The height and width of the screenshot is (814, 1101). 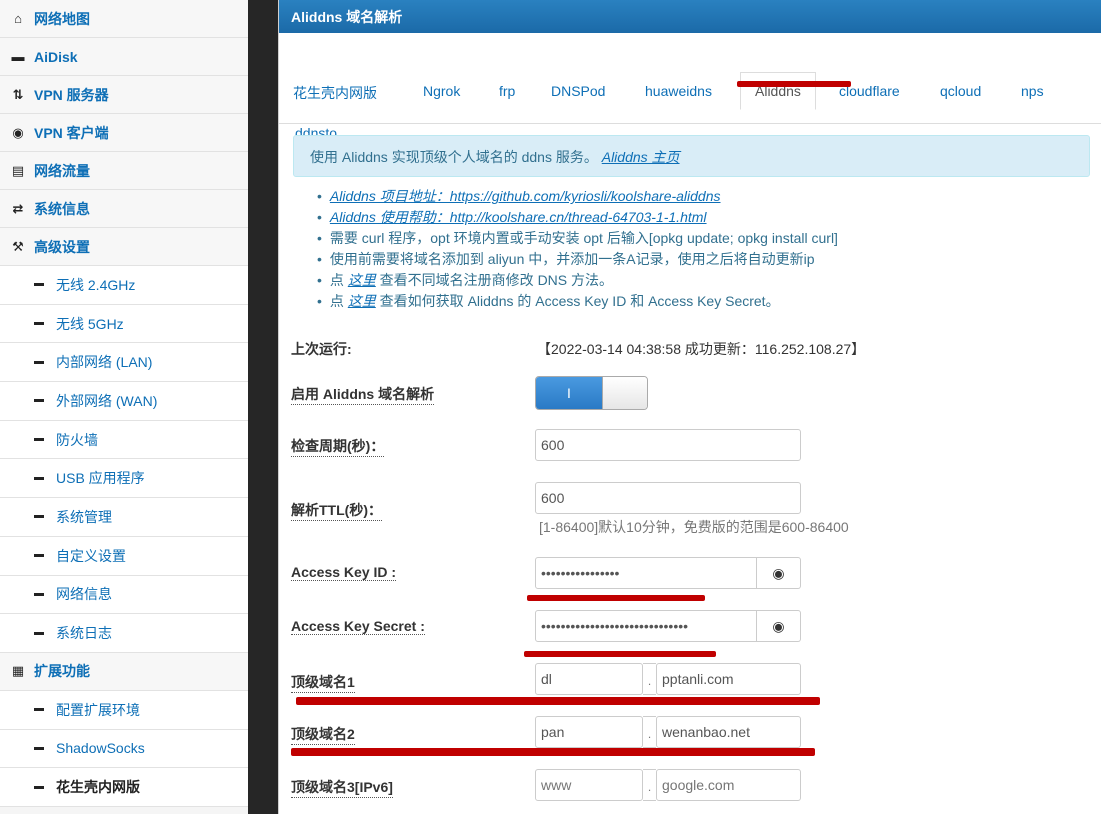 I want to click on sidebar-subitem-netinfo: 网络信息, so click(x=124, y=595).